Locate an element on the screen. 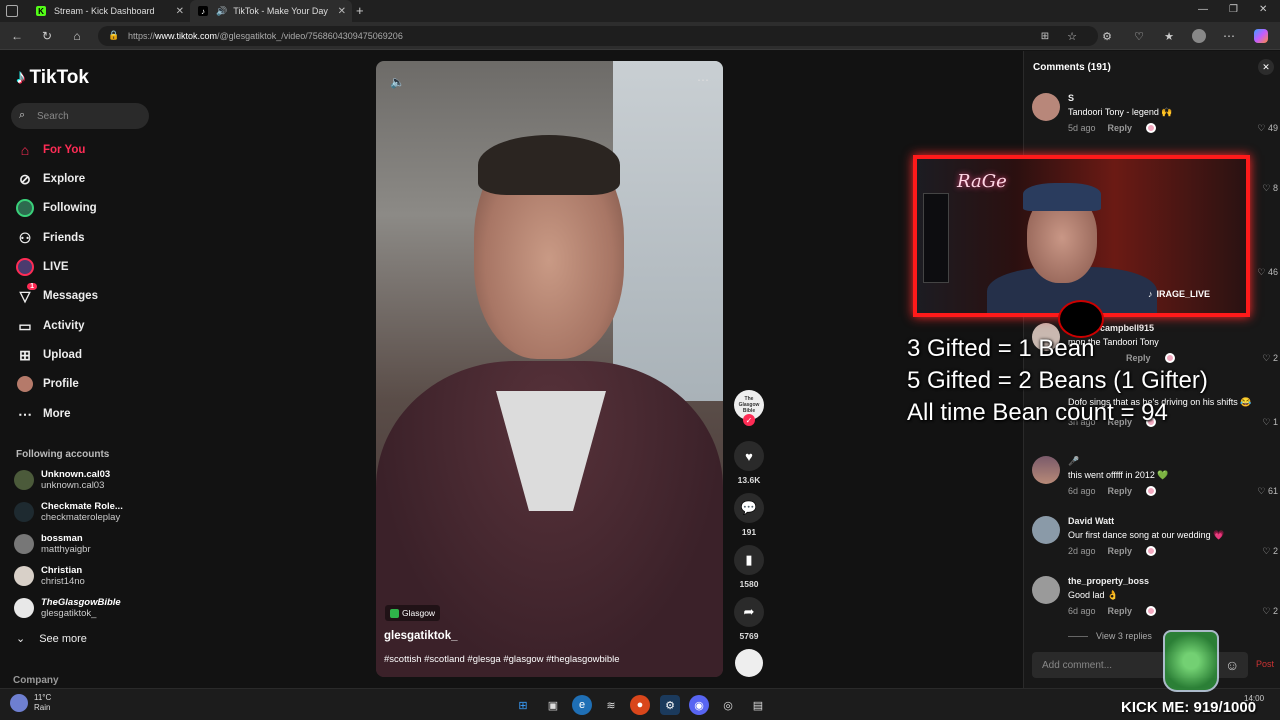 The width and height of the screenshot is (1280, 720). comment-user: 🎤 is located at coordinates (1073, 461).